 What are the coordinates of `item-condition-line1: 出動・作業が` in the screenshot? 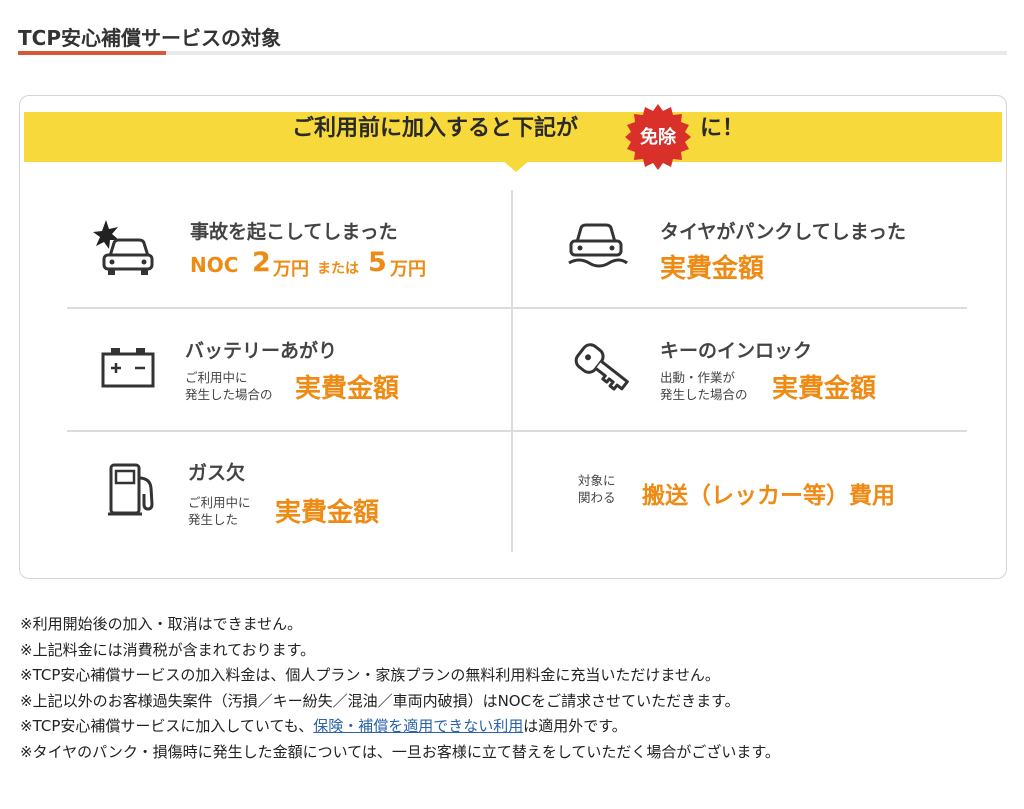 It's located at (698, 377).